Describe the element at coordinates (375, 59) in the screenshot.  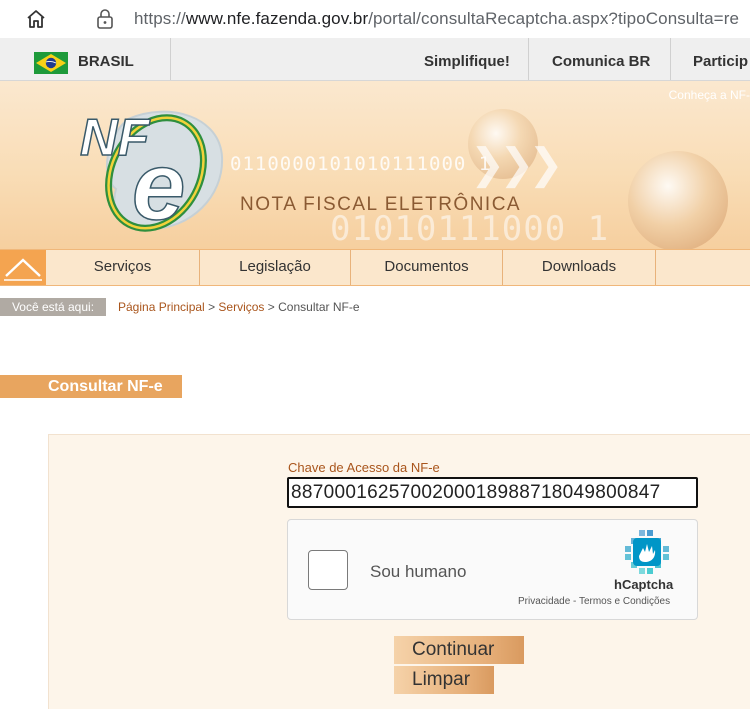
I see `gov-bar: BRASIL Simplifique! Comunica BR Particip` at that location.